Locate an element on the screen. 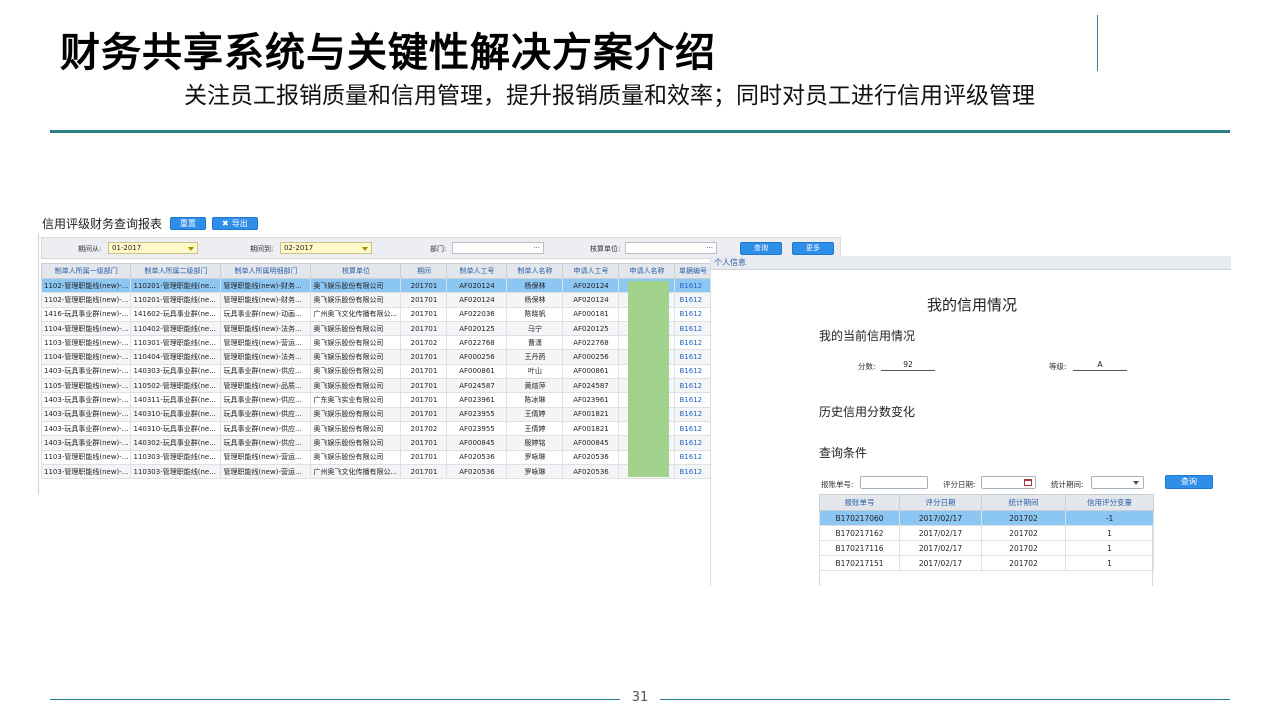 This screenshot has width=1280, height=720. unit-label: 核算单位: is located at coordinates (605, 249).